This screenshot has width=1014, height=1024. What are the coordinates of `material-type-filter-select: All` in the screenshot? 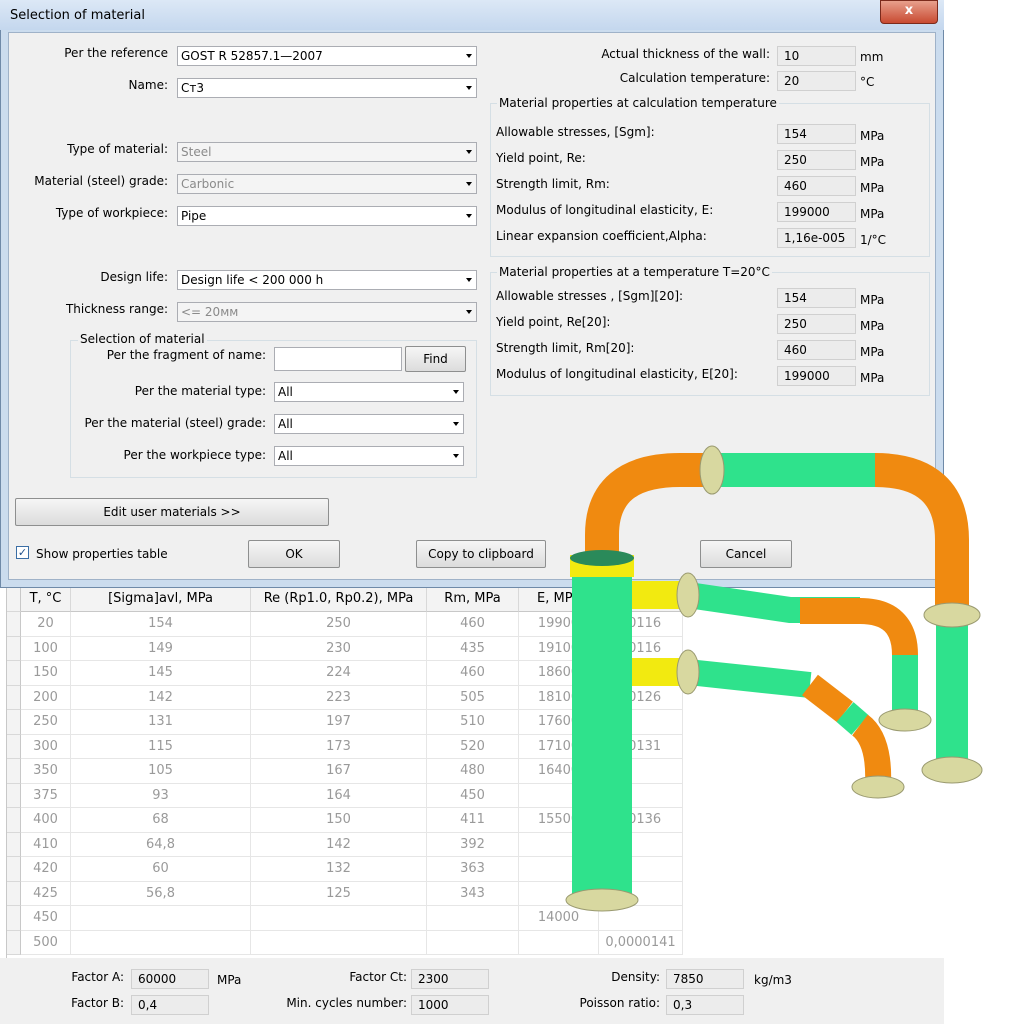 It's located at (369, 392).